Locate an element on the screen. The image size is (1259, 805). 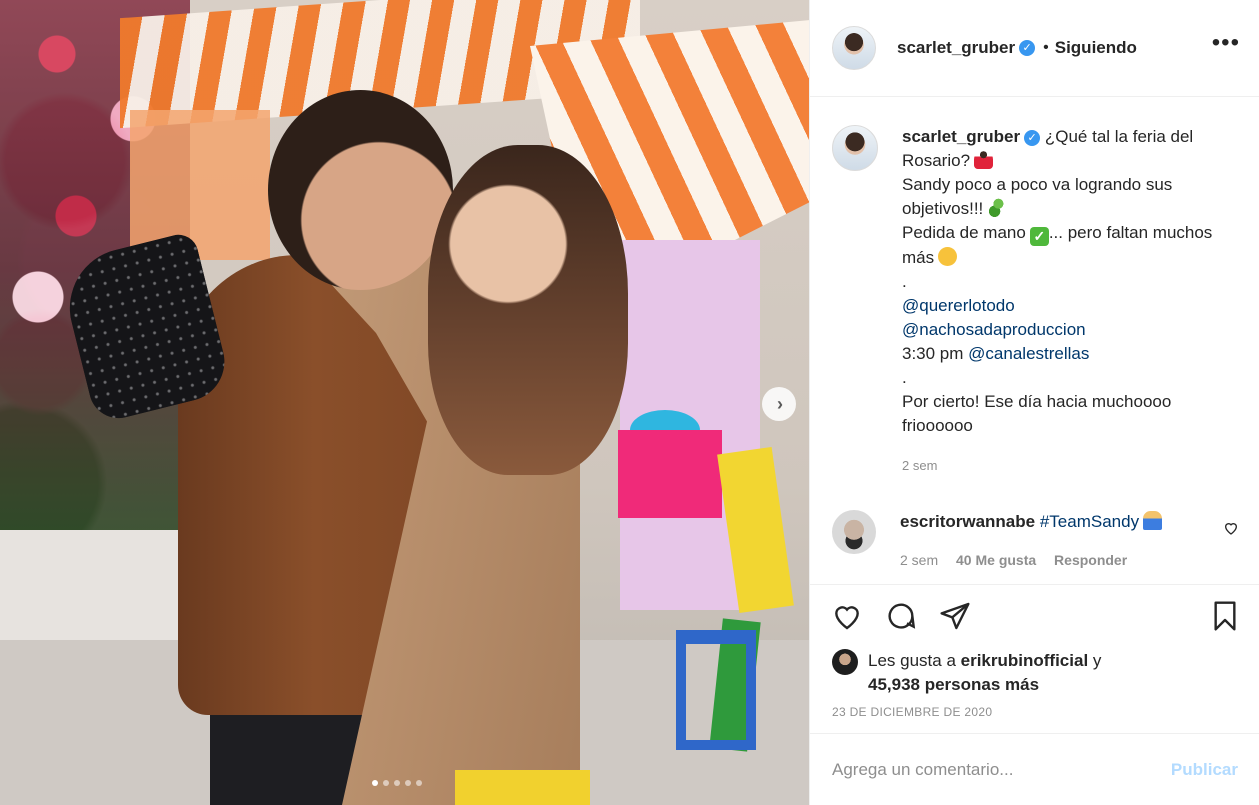
snake-emoji-icon is located at coordinates (997, 207).